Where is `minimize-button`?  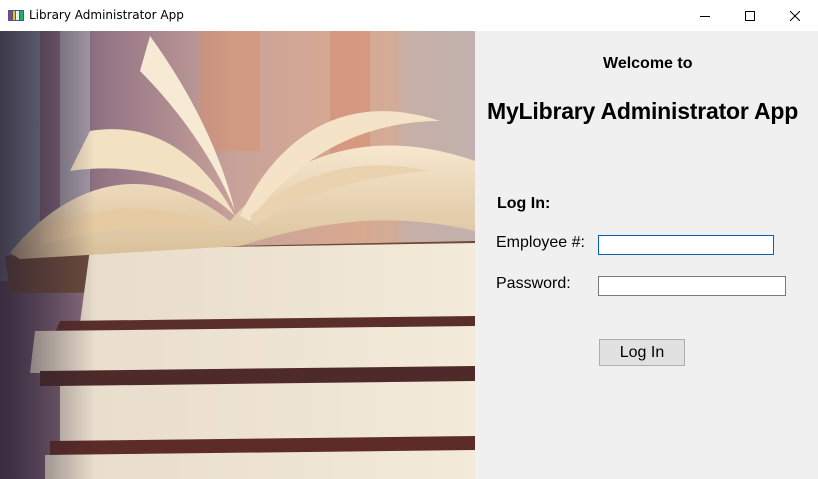
minimize-button is located at coordinates (705, 15).